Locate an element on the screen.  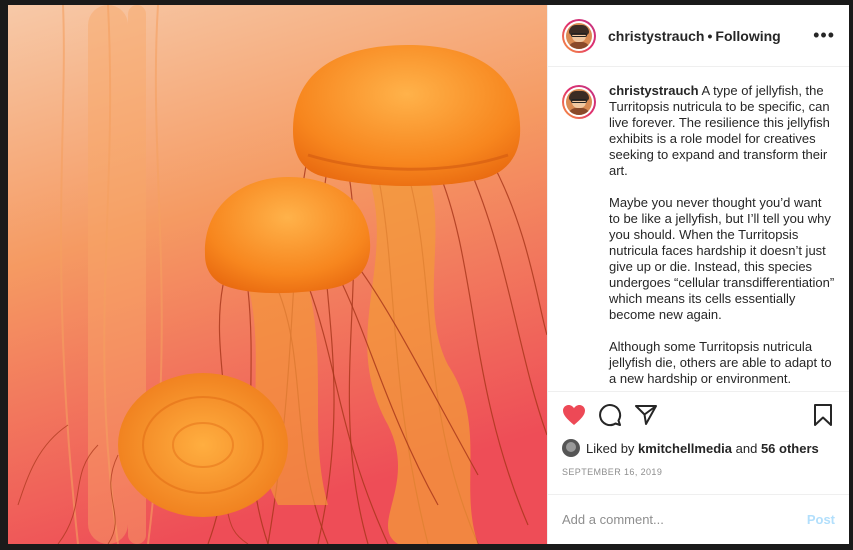
post-comment-button: Post is located at coordinates (821, 519).